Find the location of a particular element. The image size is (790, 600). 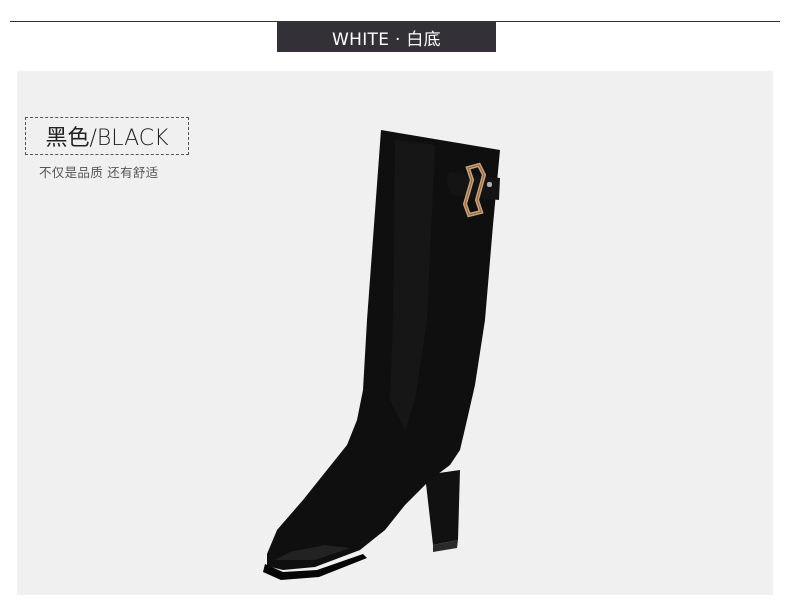

product-tagline: 不仅是品质 还有舒适 is located at coordinates (99, 172).